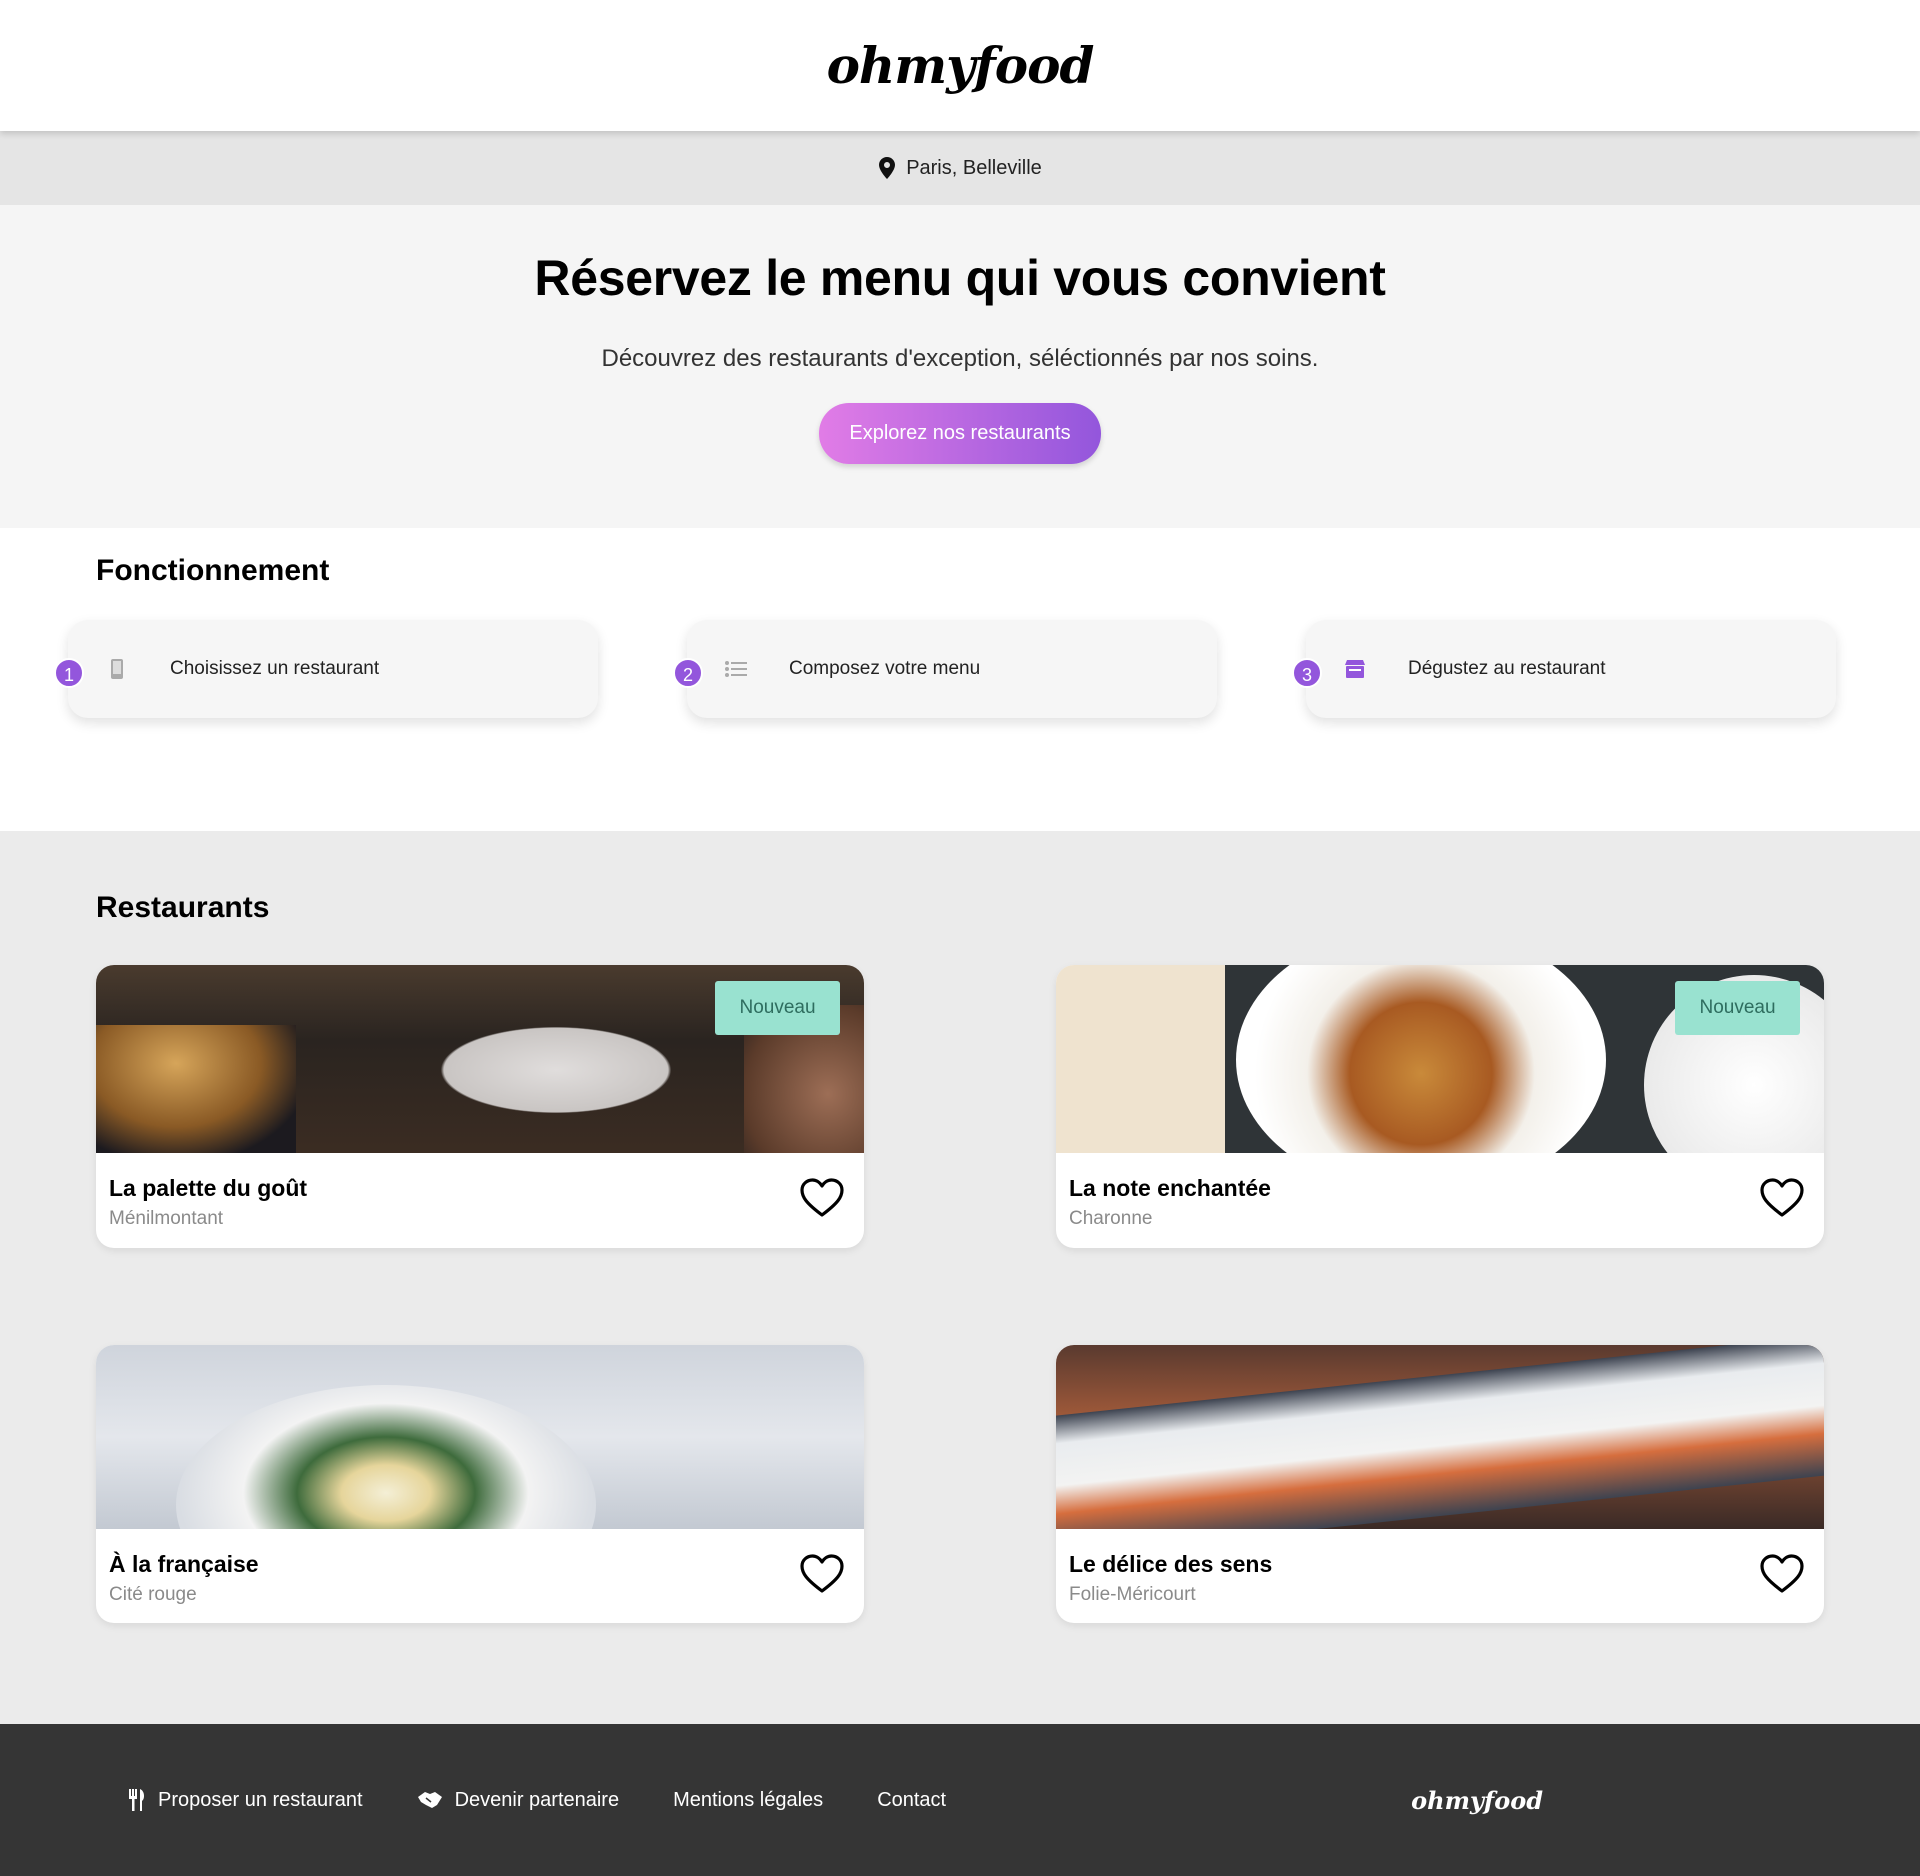 The height and width of the screenshot is (1876, 1920). I want to click on step-label: Dégustez au restaurant, so click(1507, 668).